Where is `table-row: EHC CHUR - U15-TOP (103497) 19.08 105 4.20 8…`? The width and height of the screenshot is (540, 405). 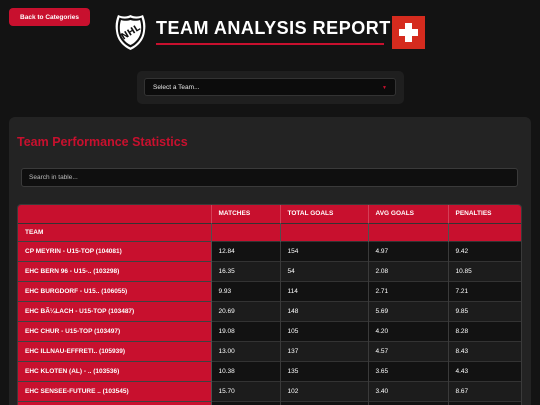 table-row: EHC CHUR - U15-TOP (103497) 19.08 105 4.20 8… is located at coordinates (269, 330).